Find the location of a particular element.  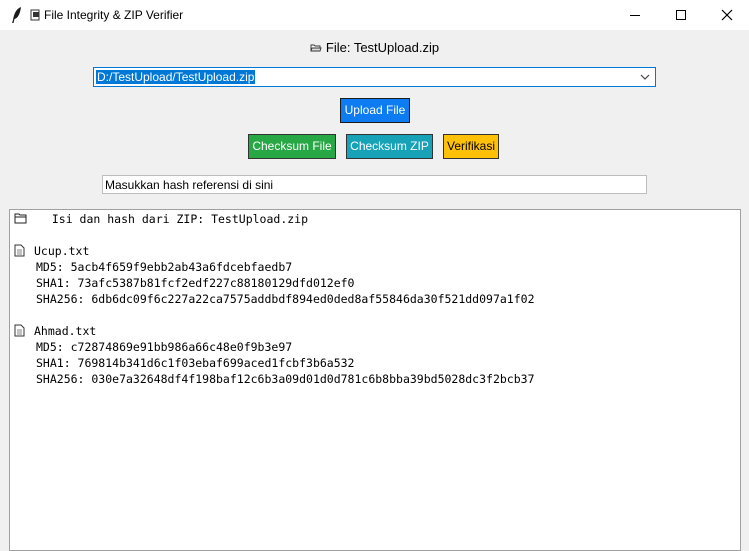

file-path-combobox: D:/TestUpload/TestUpload.zip is located at coordinates (374, 77).